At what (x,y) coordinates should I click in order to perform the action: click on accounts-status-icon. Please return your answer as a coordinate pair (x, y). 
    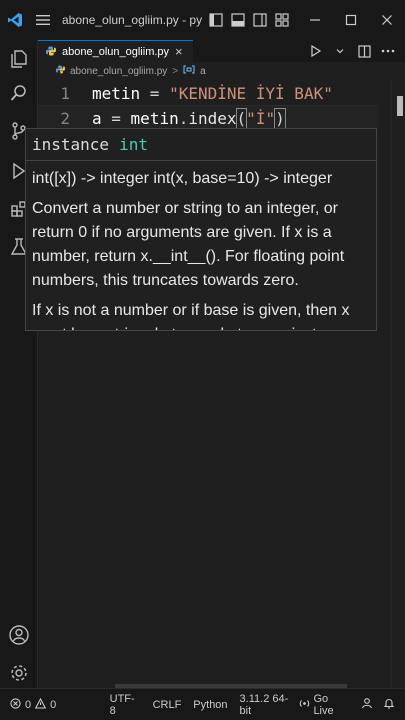
    Looking at the image, I should click on (367, 704).